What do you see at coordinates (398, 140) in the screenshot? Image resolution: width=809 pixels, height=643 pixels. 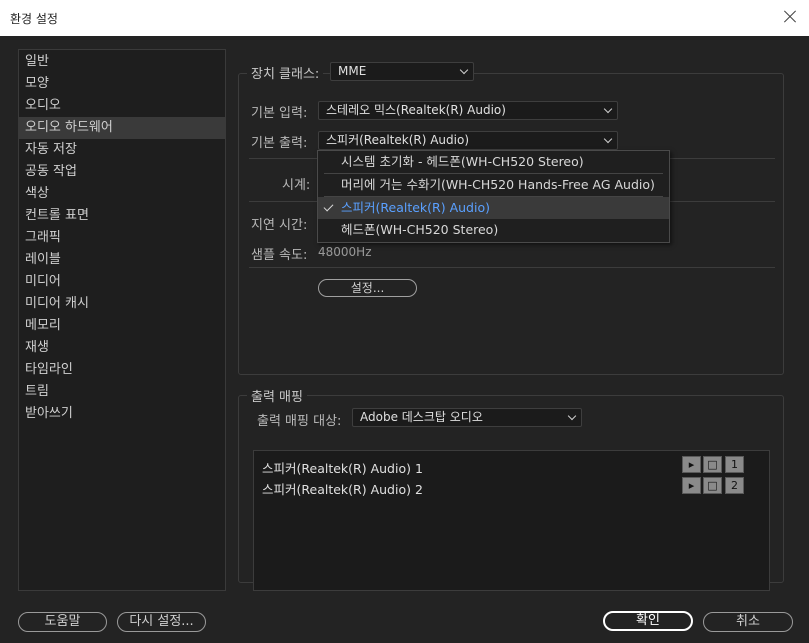 I see `default-output-value: 스피커(Realtek(R) Audio)` at bounding box center [398, 140].